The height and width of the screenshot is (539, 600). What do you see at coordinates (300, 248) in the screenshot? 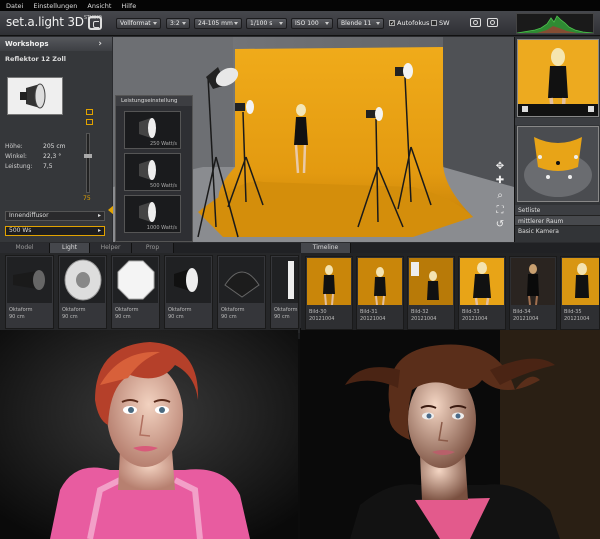
I see `tab-bar: Model Light Helper Prop Timeline` at bounding box center [300, 248].